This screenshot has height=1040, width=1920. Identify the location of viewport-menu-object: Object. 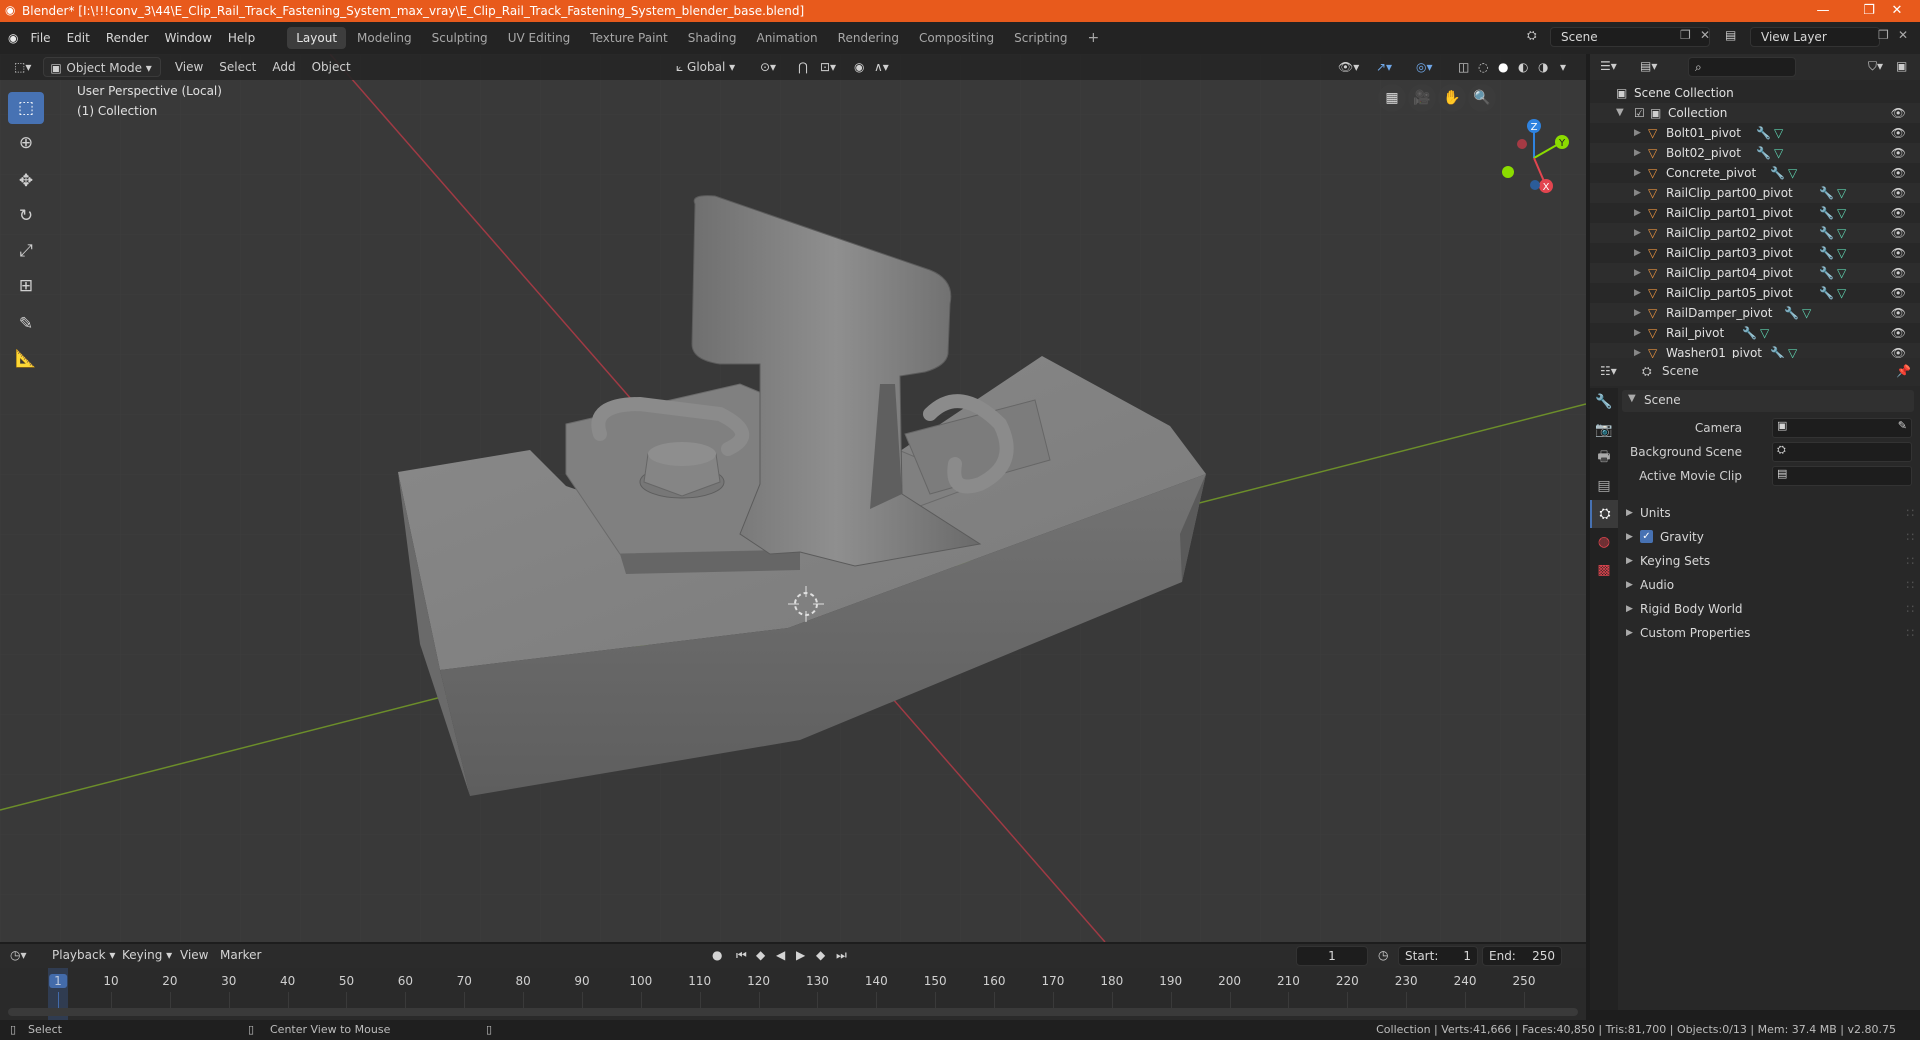
(331, 67).